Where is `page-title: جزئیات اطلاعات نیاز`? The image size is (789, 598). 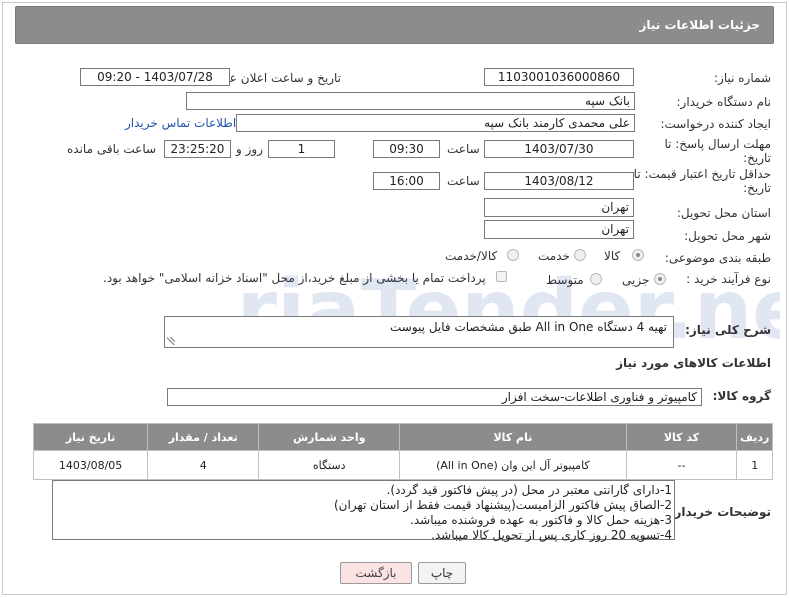 page-title: جزئیات اطلاعات نیاز is located at coordinates (699, 25).